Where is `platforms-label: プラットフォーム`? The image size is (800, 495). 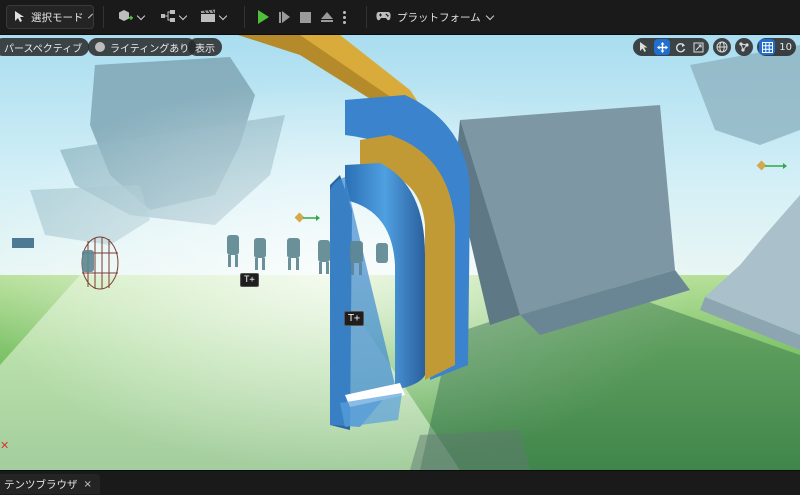
platforms-label: プラットフォーム is located at coordinates (439, 17).